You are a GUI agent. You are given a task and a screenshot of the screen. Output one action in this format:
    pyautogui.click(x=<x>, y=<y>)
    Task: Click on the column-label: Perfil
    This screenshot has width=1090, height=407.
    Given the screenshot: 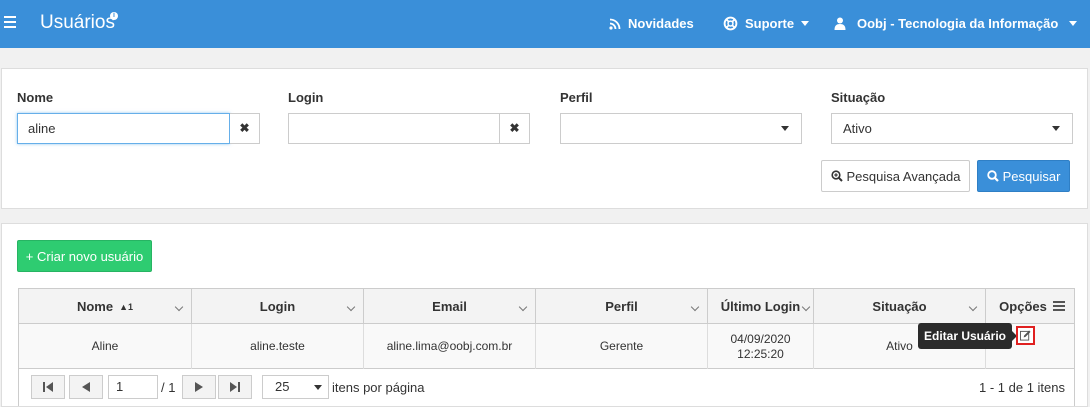 What is the action you would take?
    pyautogui.click(x=621, y=306)
    